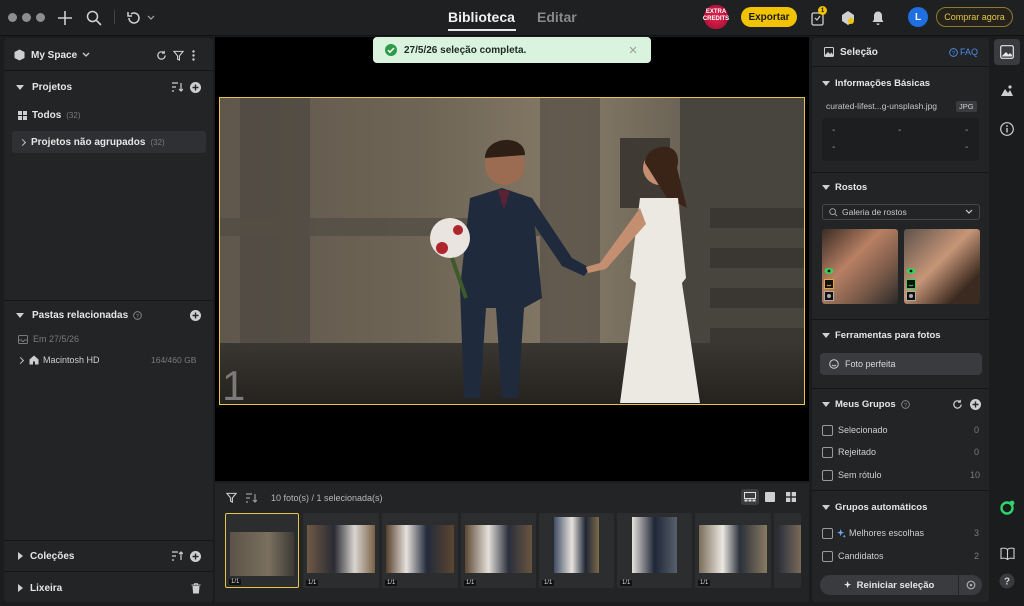 The image size is (1024, 606). What do you see at coordinates (1007, 508) in the screenshot?
I see `progress-ring-icon` at bounding box center [1007, 508].